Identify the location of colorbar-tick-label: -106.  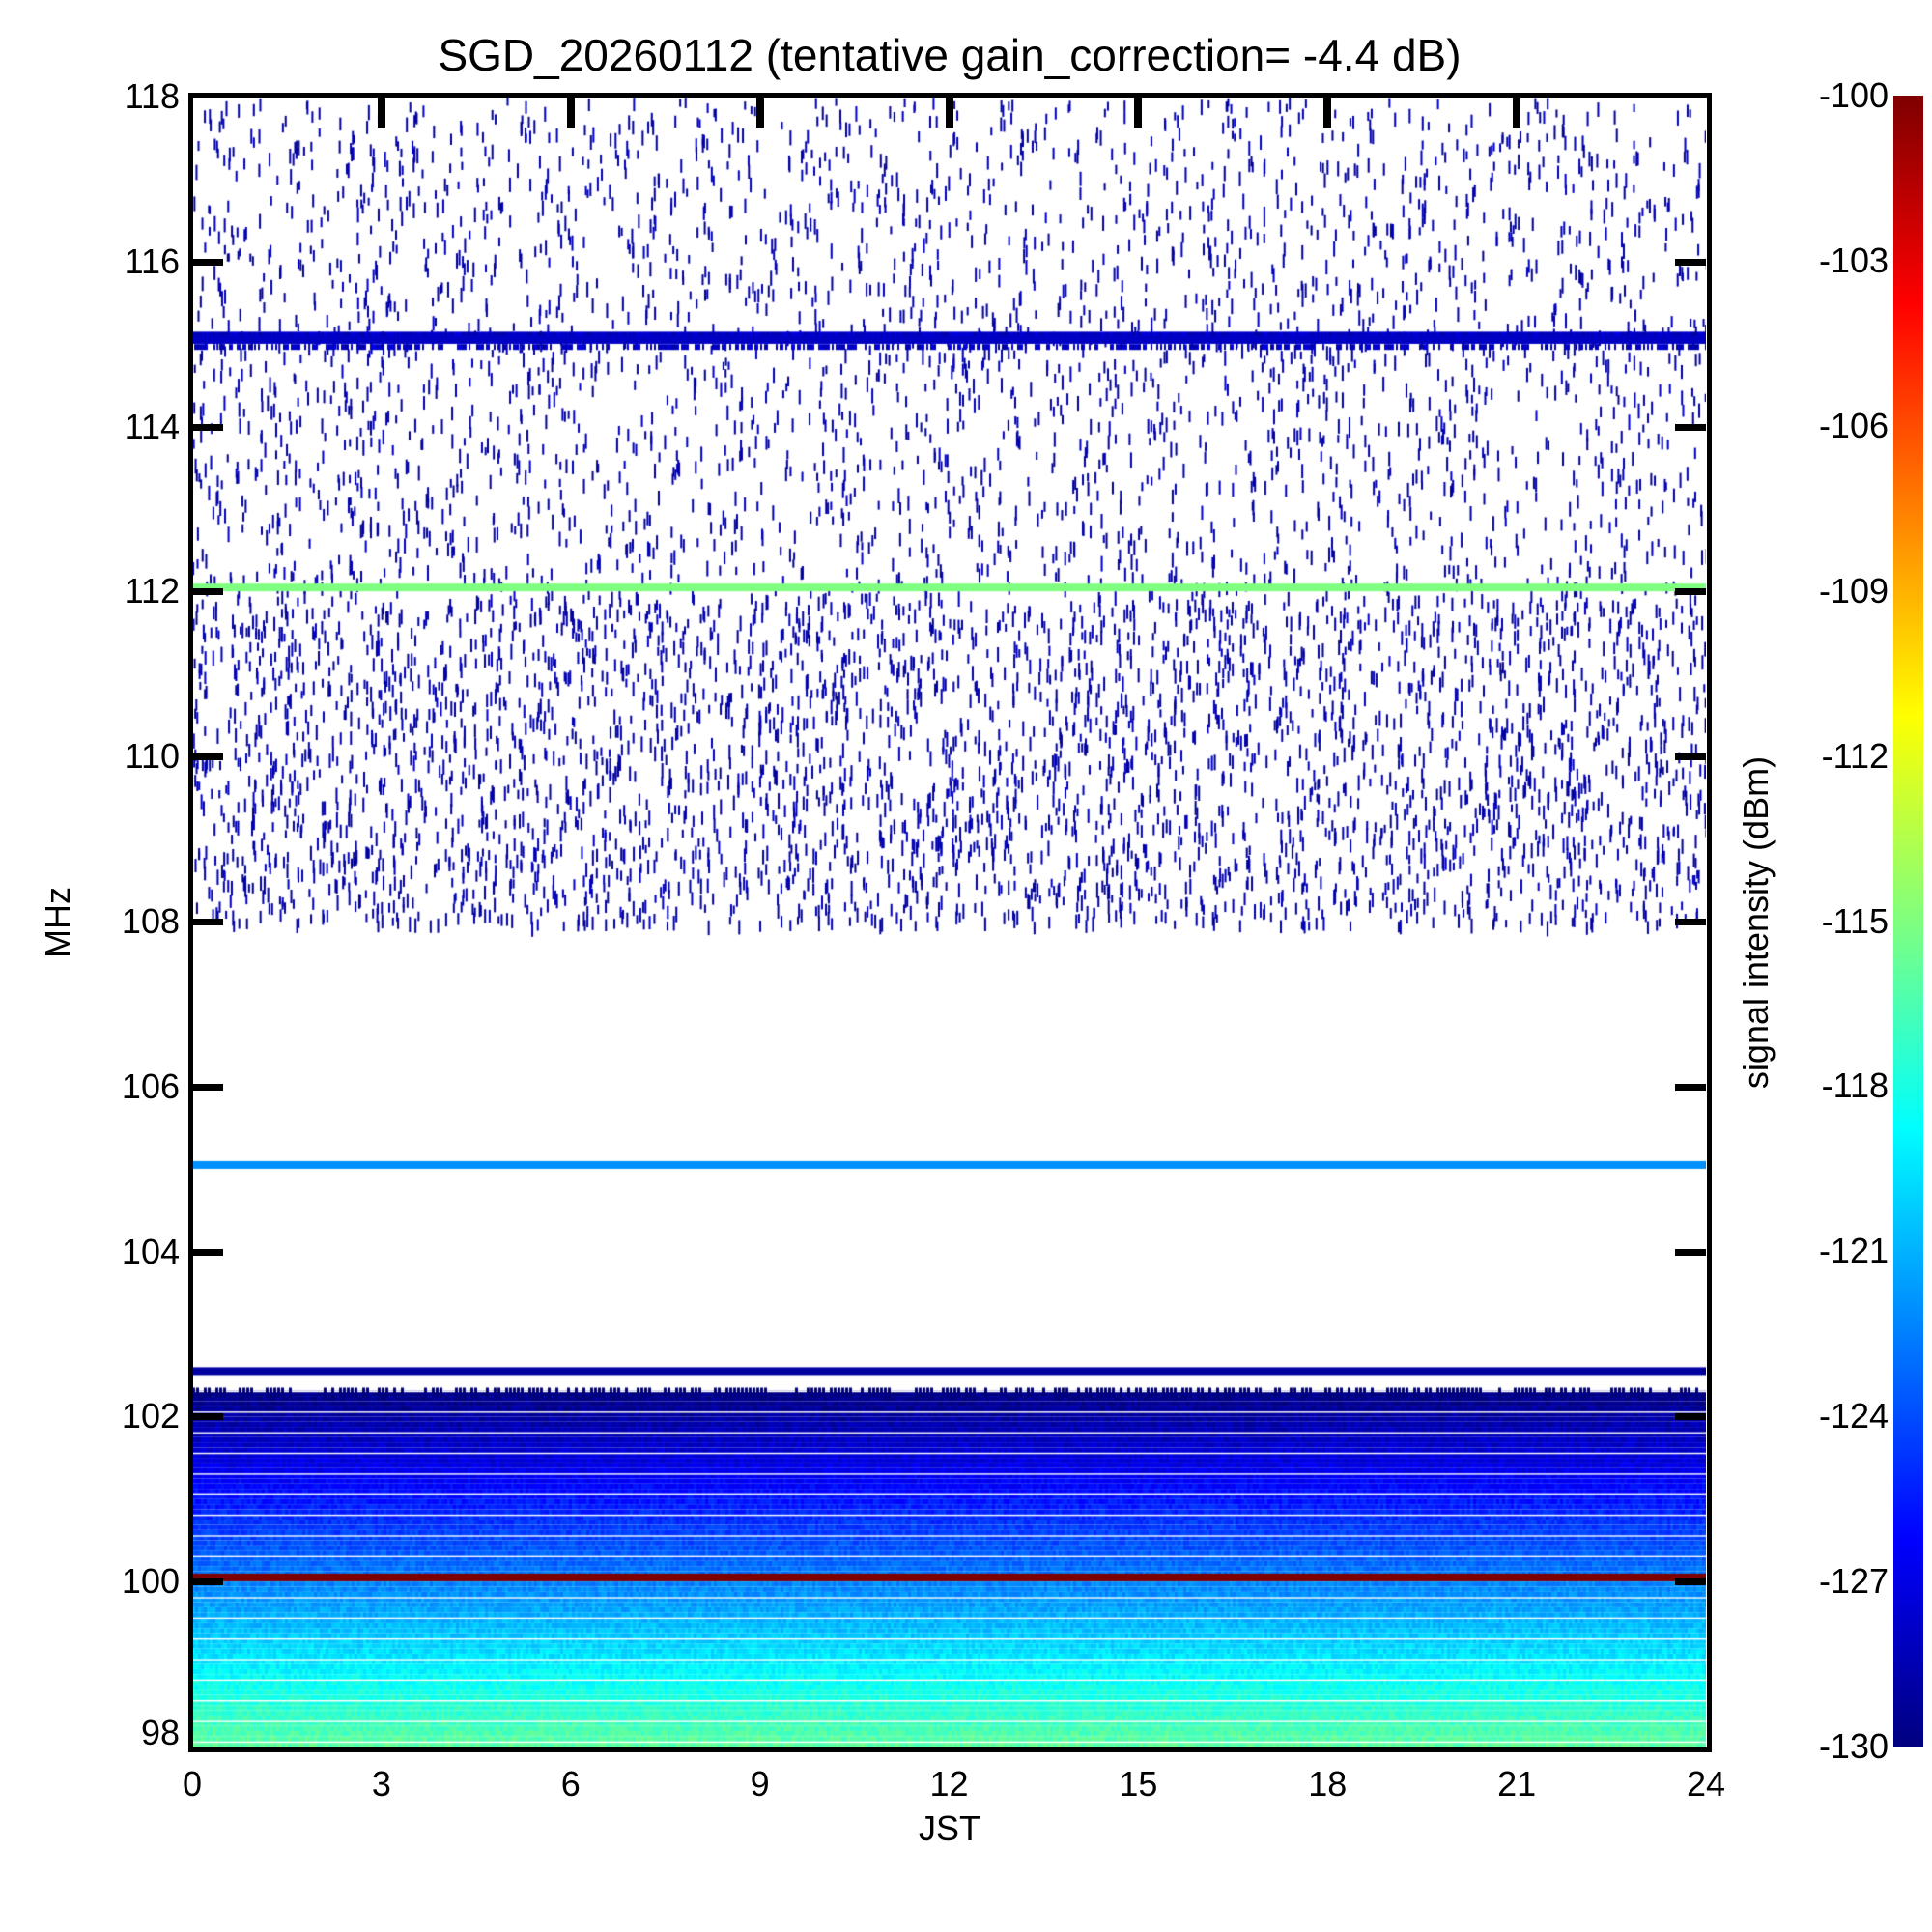
(1853, 425).